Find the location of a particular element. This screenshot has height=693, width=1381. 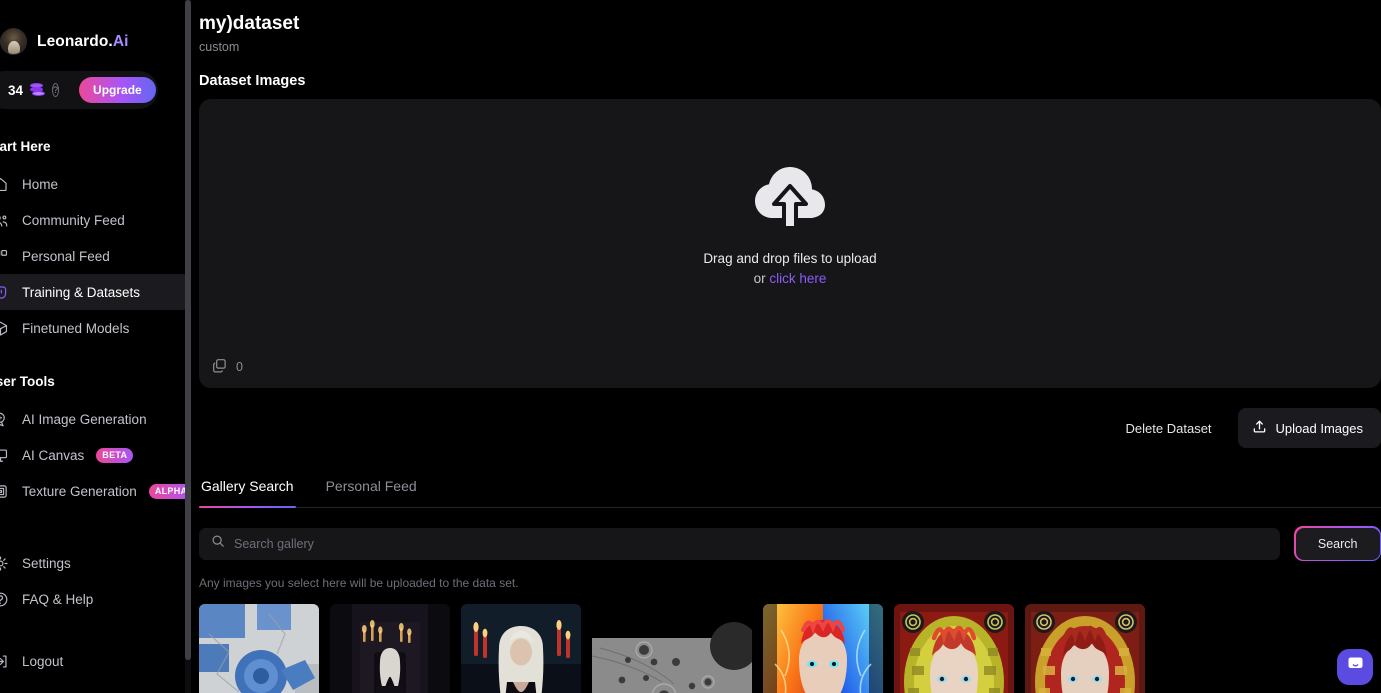

search-box is located at coordinates (740, 543).